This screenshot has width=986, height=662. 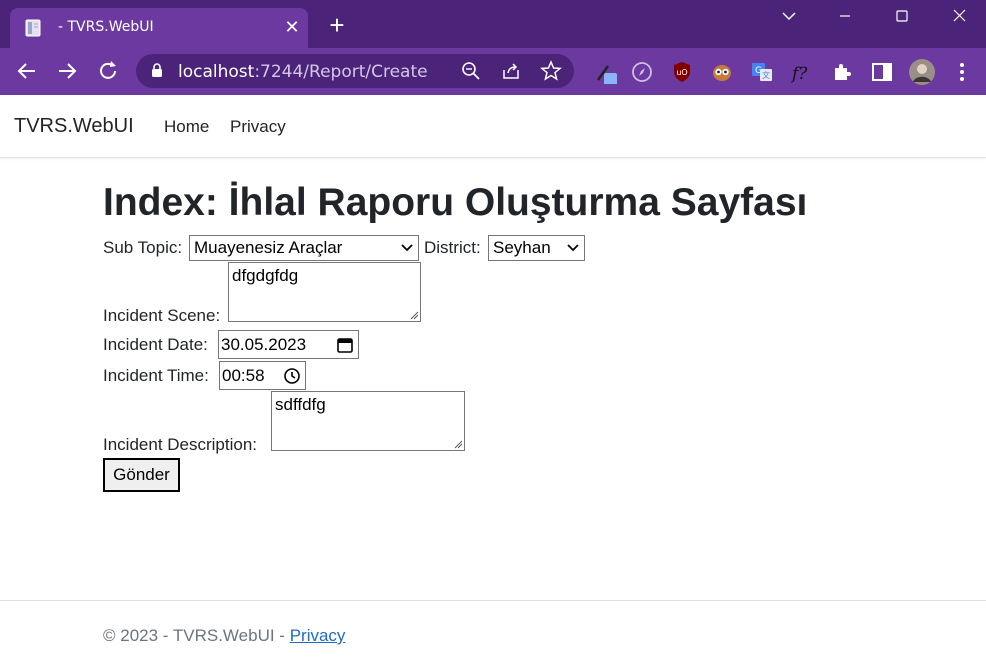 What do you see at coordinates (216, 72) in the screenshot?
I see `url-host: localhost` at bounding box center [216, 72].